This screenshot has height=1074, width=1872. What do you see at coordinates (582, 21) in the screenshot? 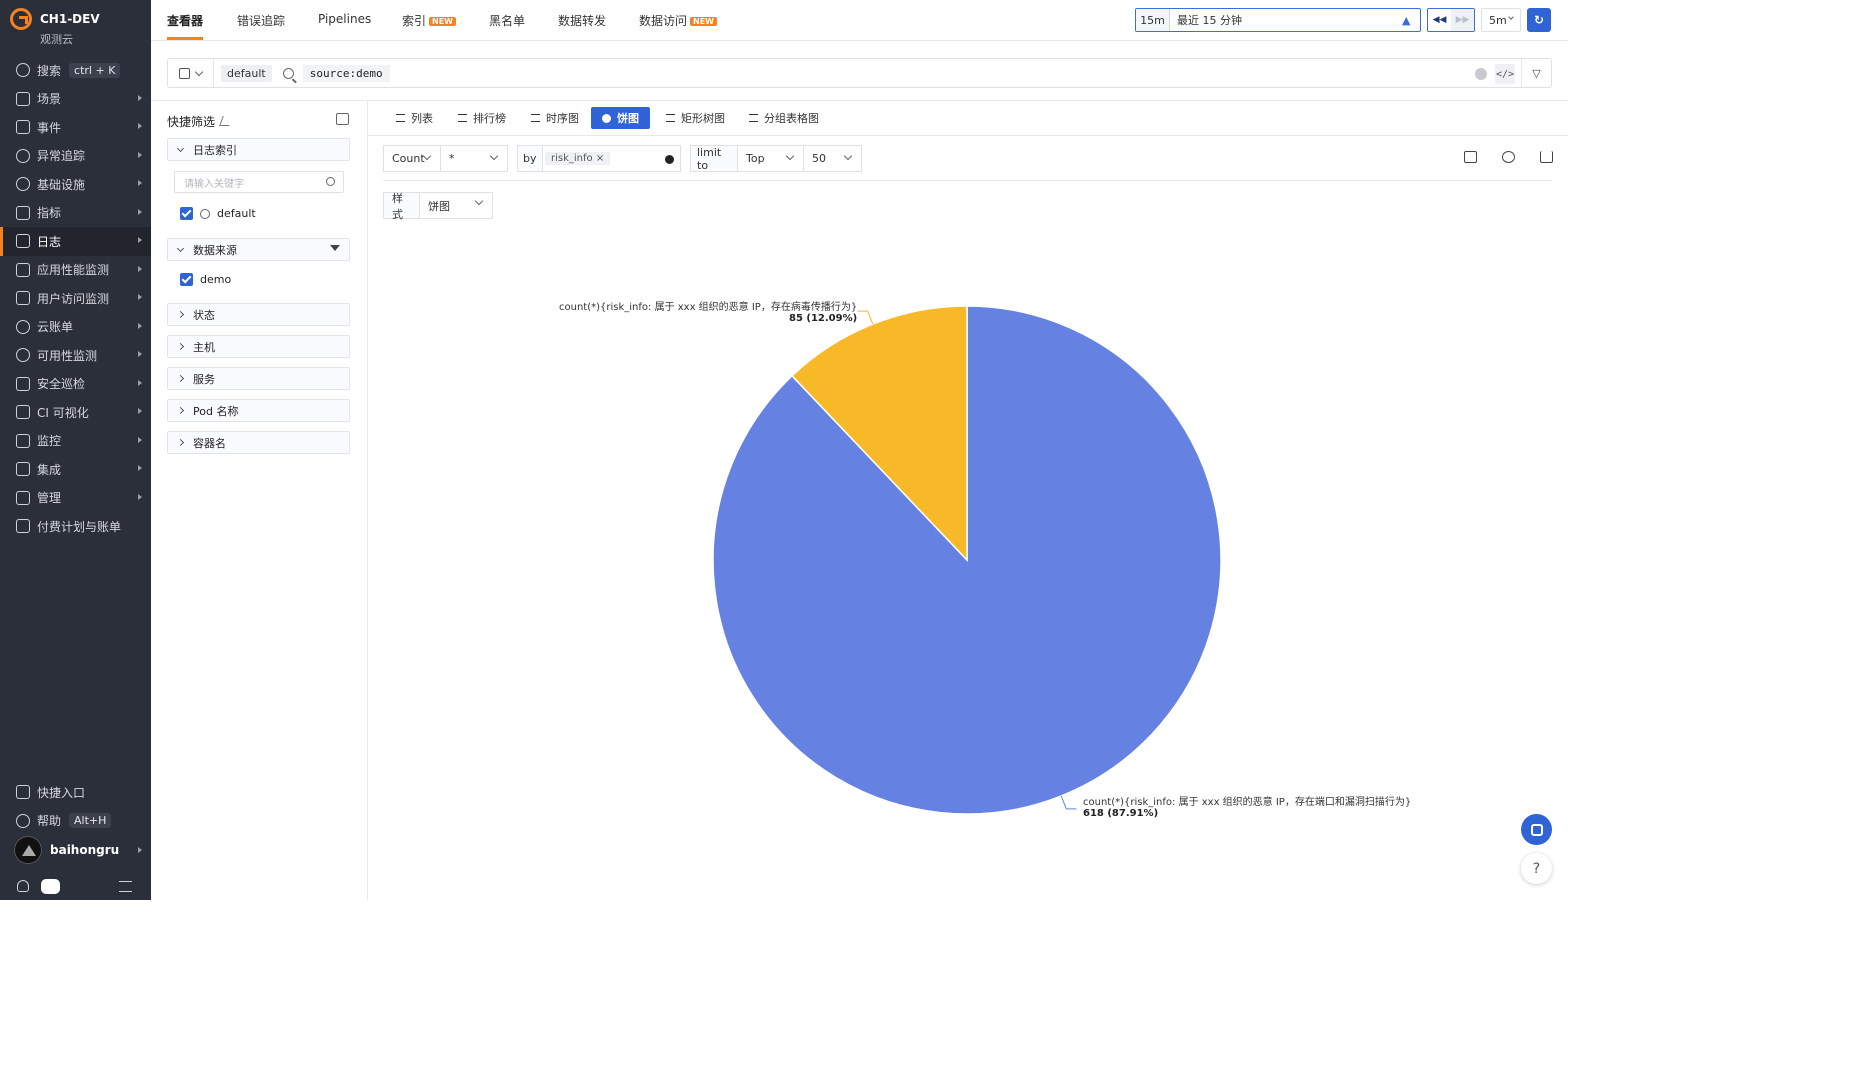
I see `tab-label: 数据转发` at bounding box center [582, 21].